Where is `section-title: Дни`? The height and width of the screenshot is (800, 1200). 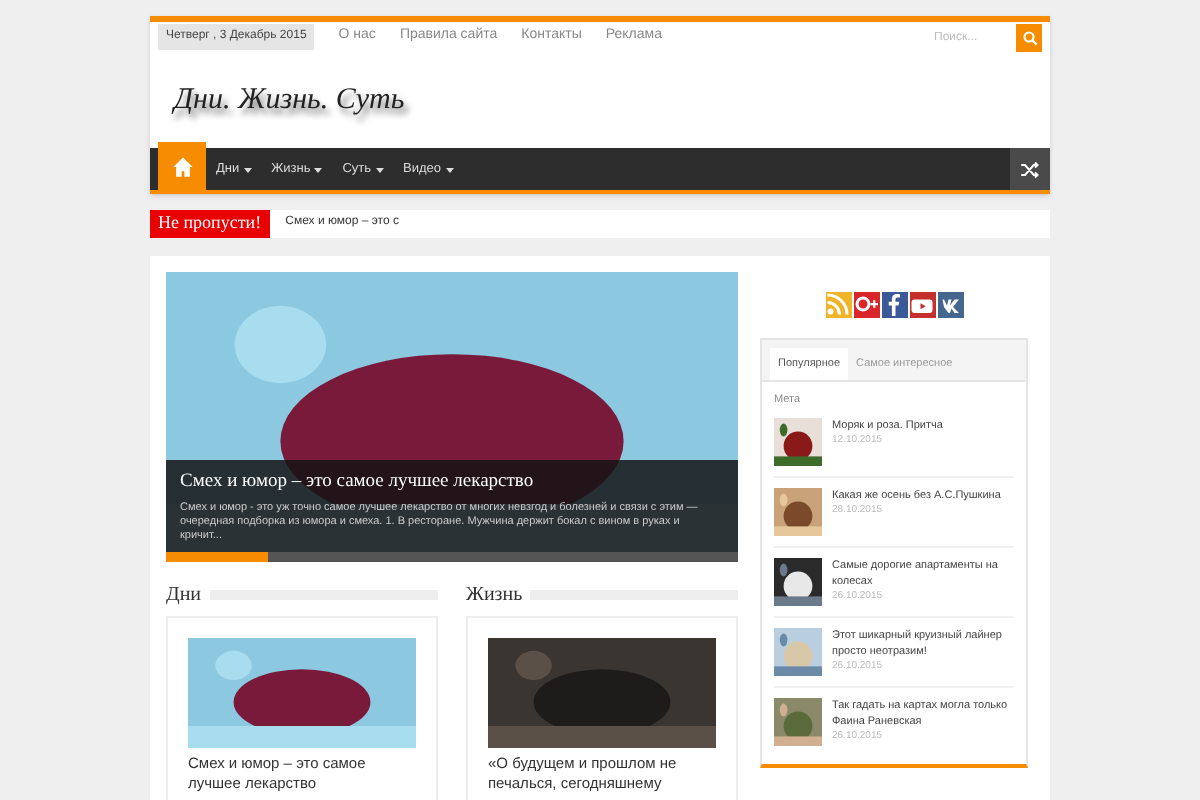 section-title: Дни is located at coordinates (184, 595).